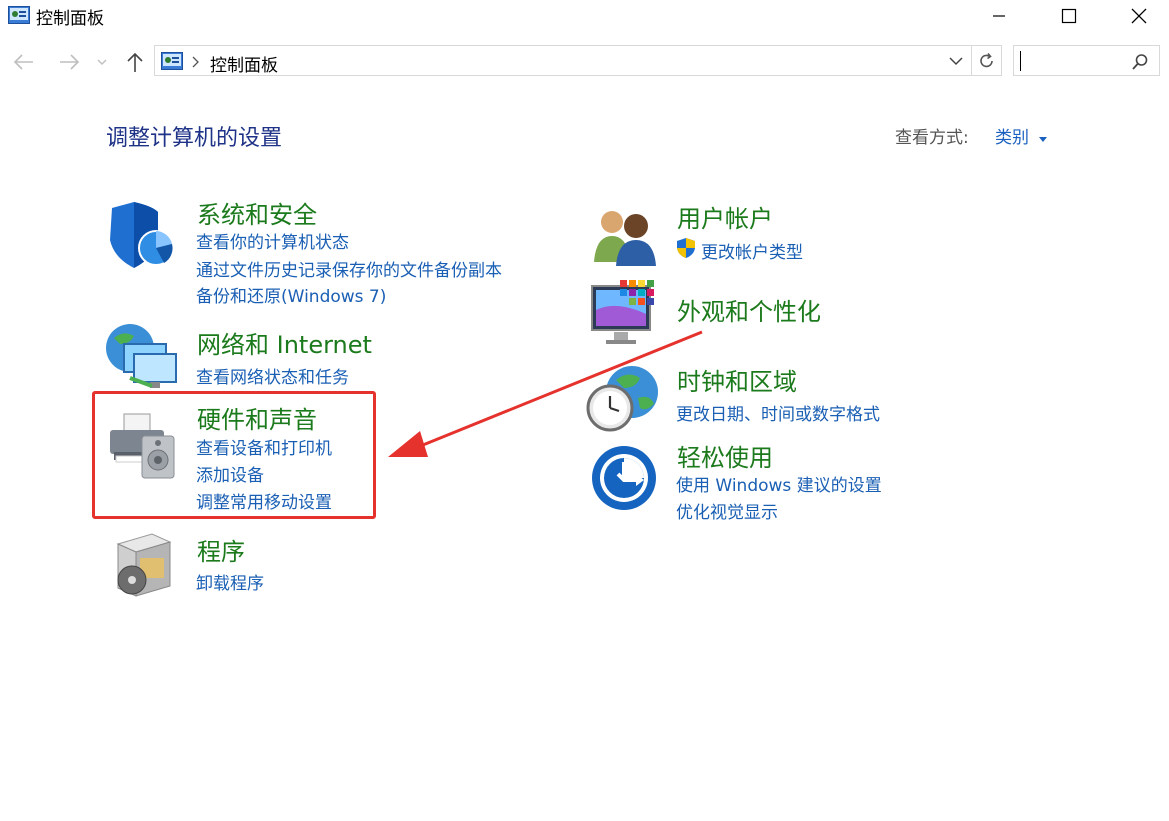  I want to click on breadcrumb: 控制面板, so click(244, 63).